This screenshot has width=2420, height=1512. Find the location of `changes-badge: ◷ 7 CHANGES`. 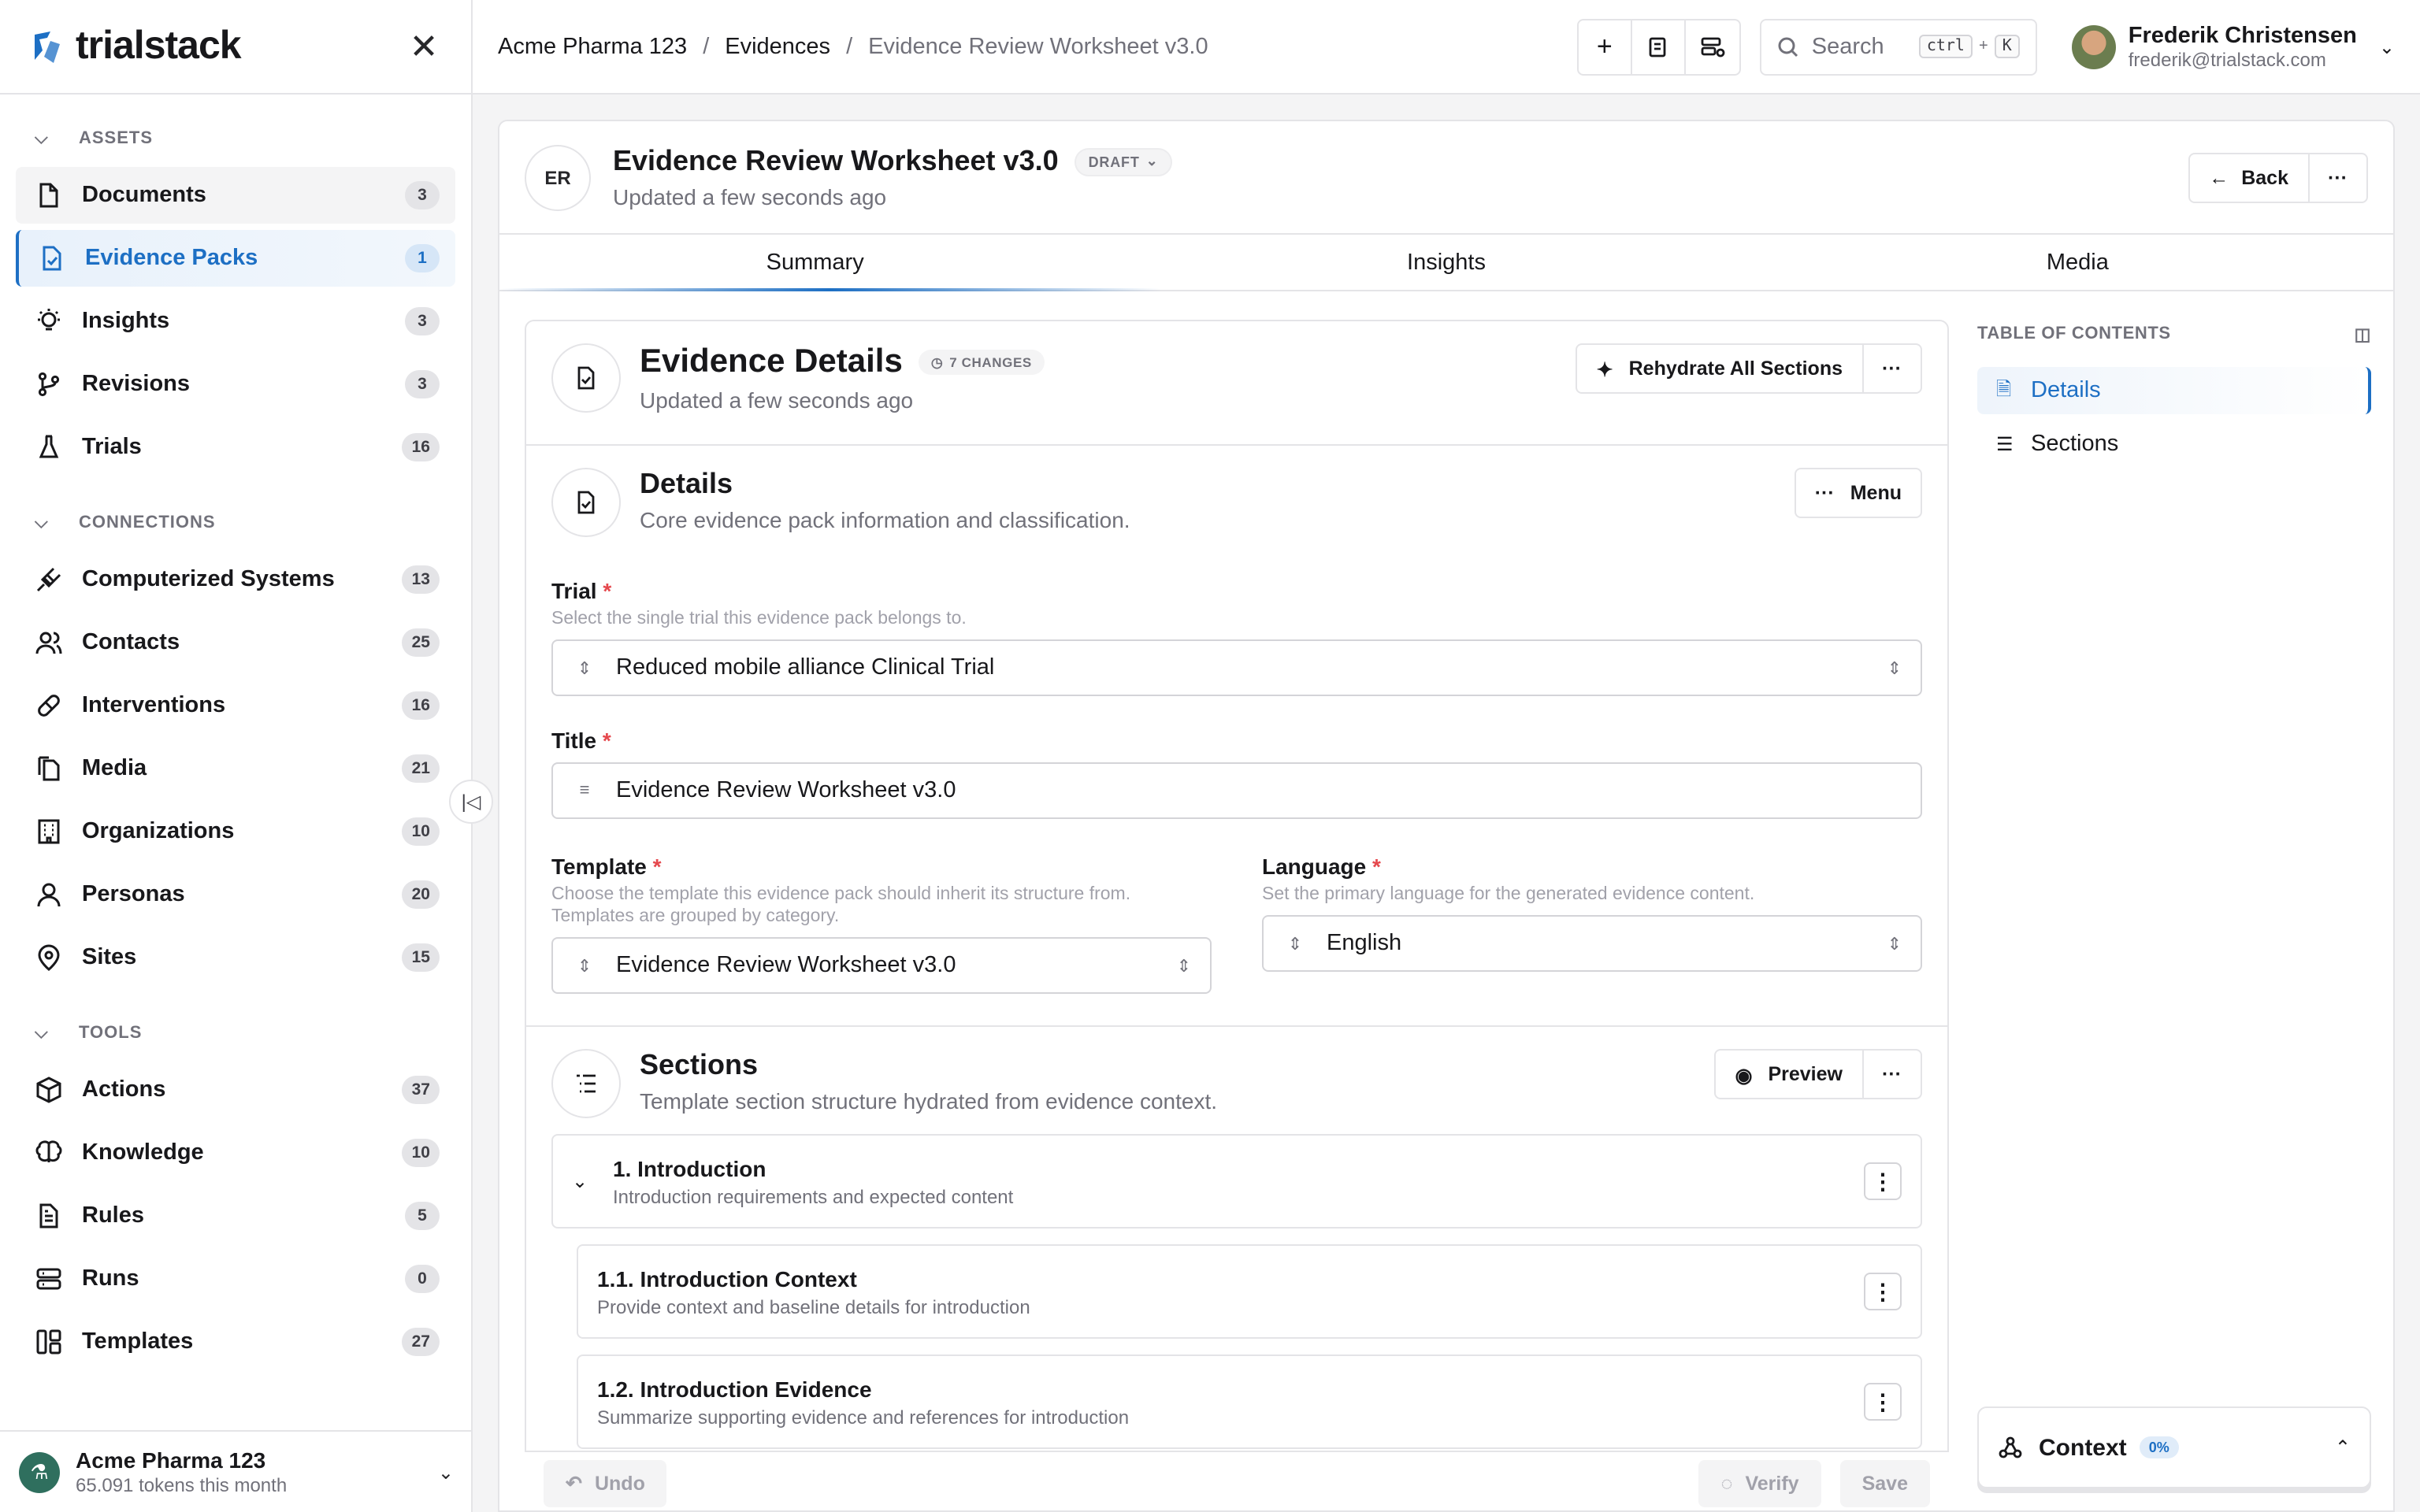

changes-badge: ◷ 7 CHANGES is located at coordinates (981, 362).